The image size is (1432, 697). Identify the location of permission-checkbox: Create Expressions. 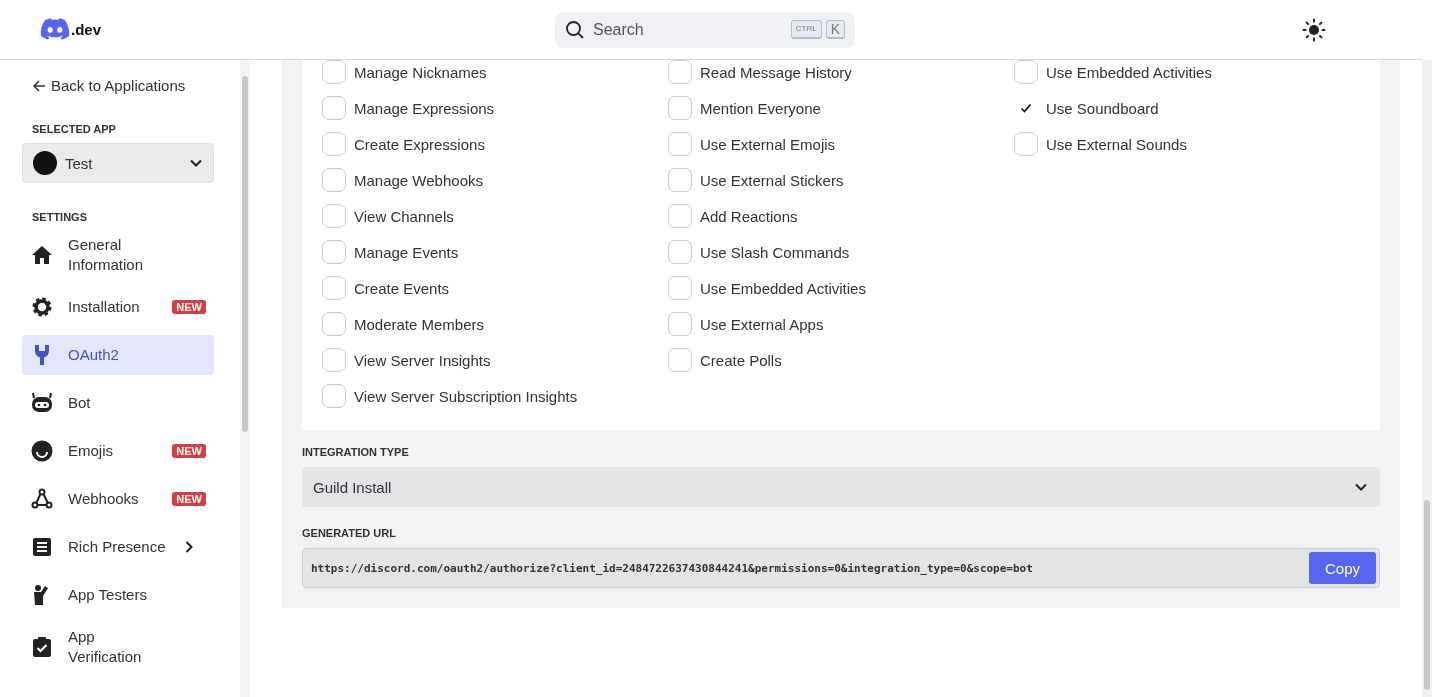
(403, 144).